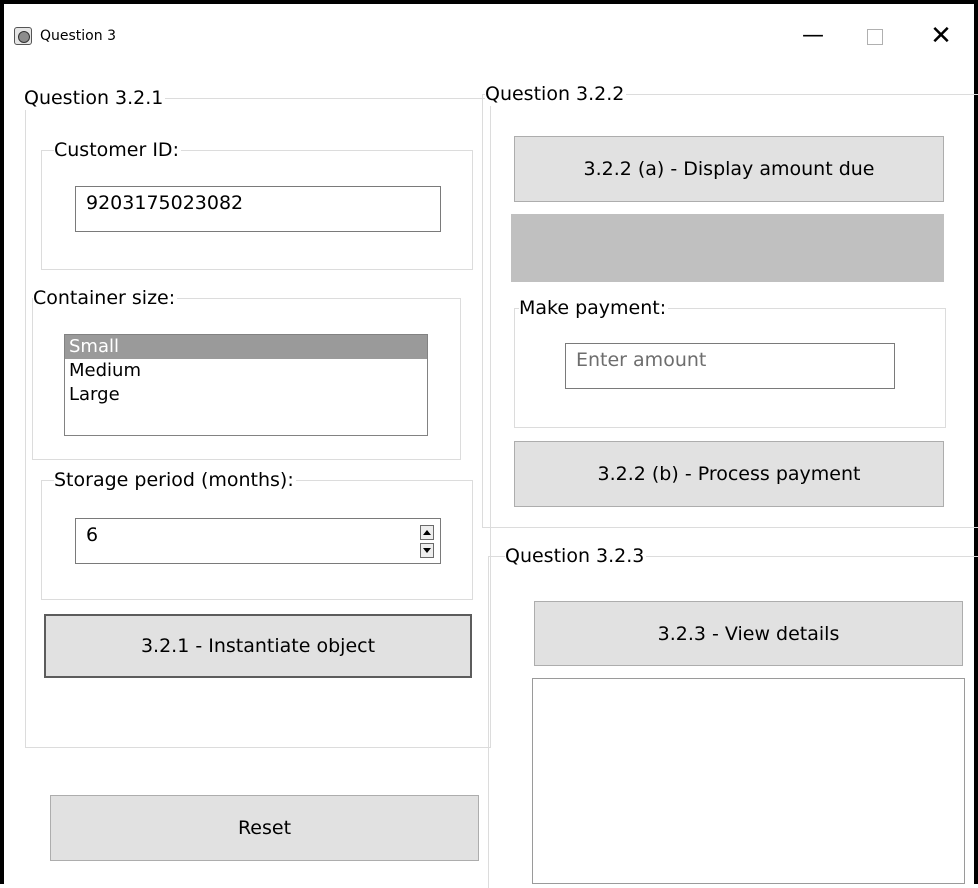  I want to click on customer-id-label: Customer ID:, so click(117, 150).